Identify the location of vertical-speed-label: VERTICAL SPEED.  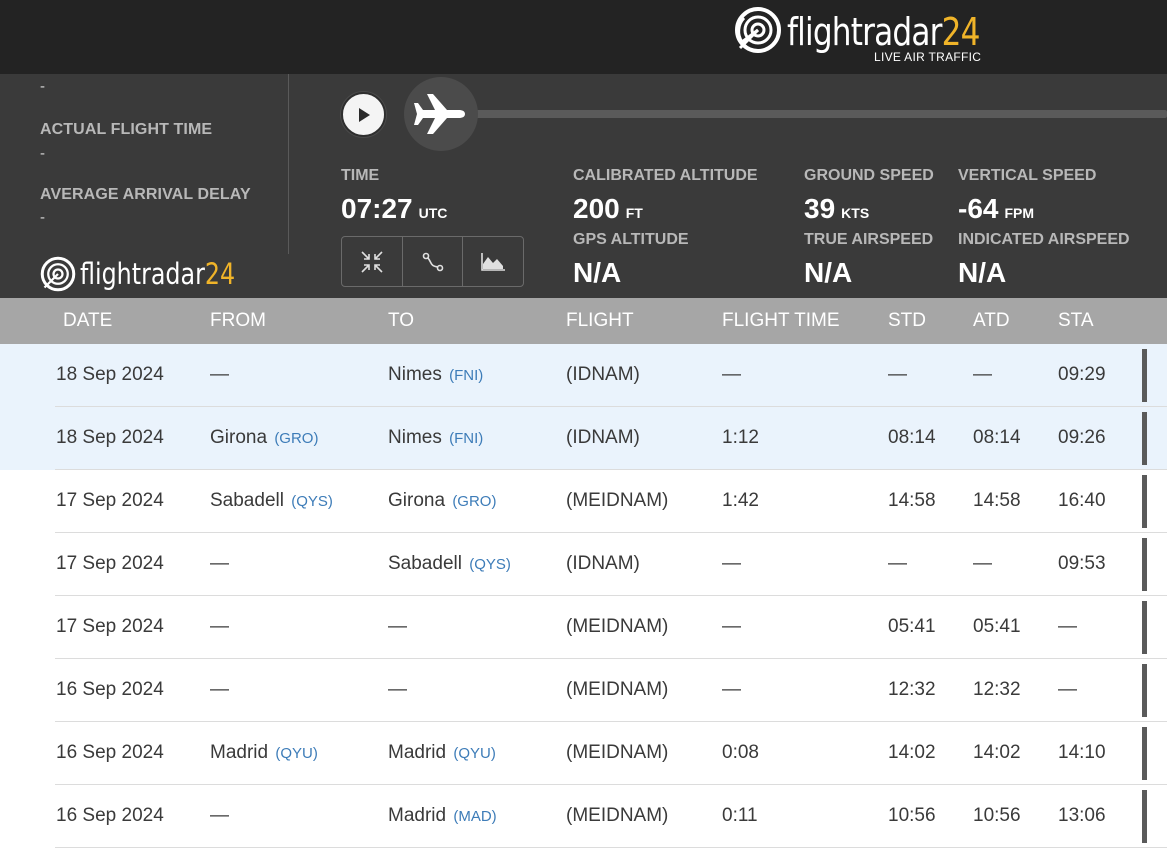
(1027, 175).